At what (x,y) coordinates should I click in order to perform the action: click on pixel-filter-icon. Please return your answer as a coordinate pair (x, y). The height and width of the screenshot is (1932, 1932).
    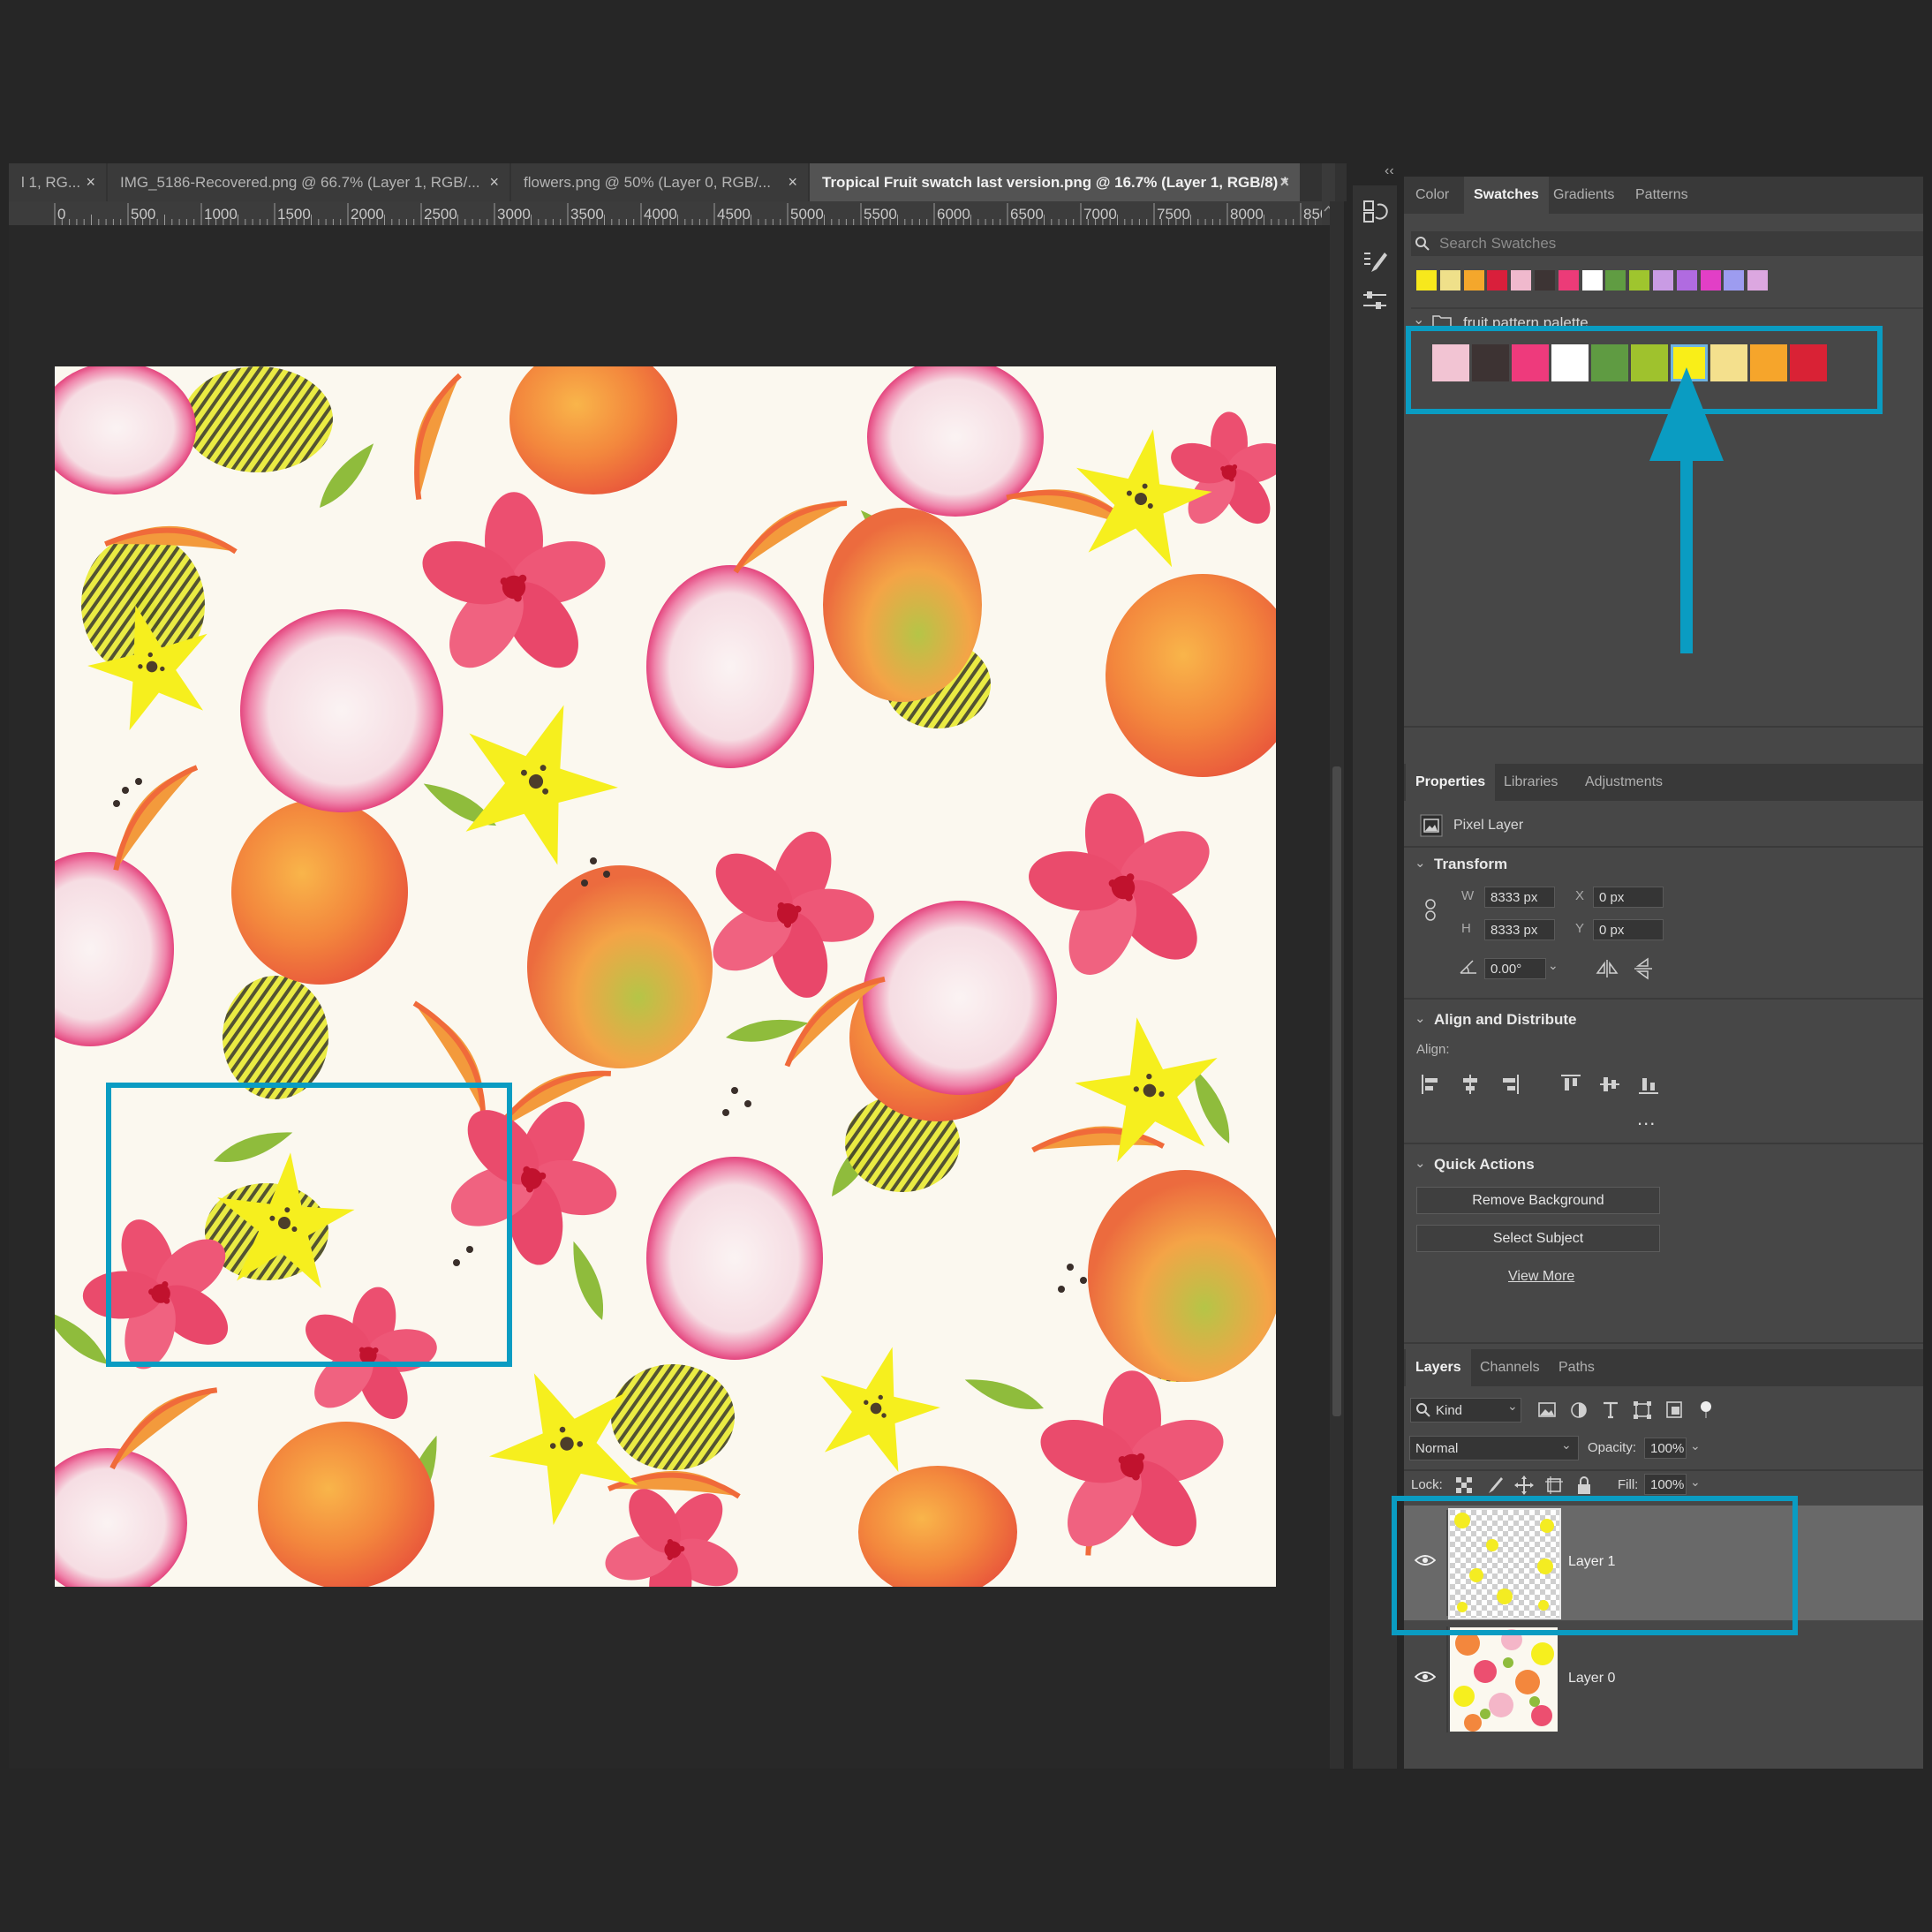
    Looking at the image, I should click on (1547, 1411).